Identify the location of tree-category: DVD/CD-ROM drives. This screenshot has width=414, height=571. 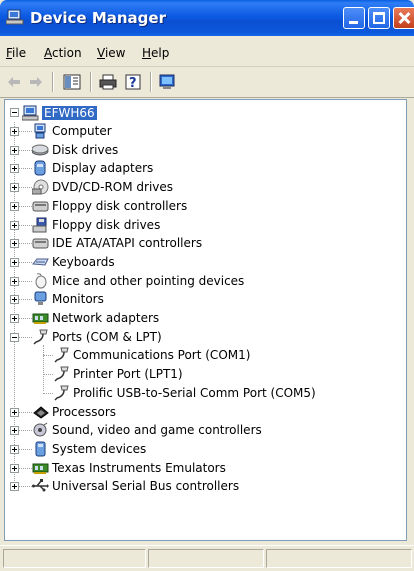
(102, 187).